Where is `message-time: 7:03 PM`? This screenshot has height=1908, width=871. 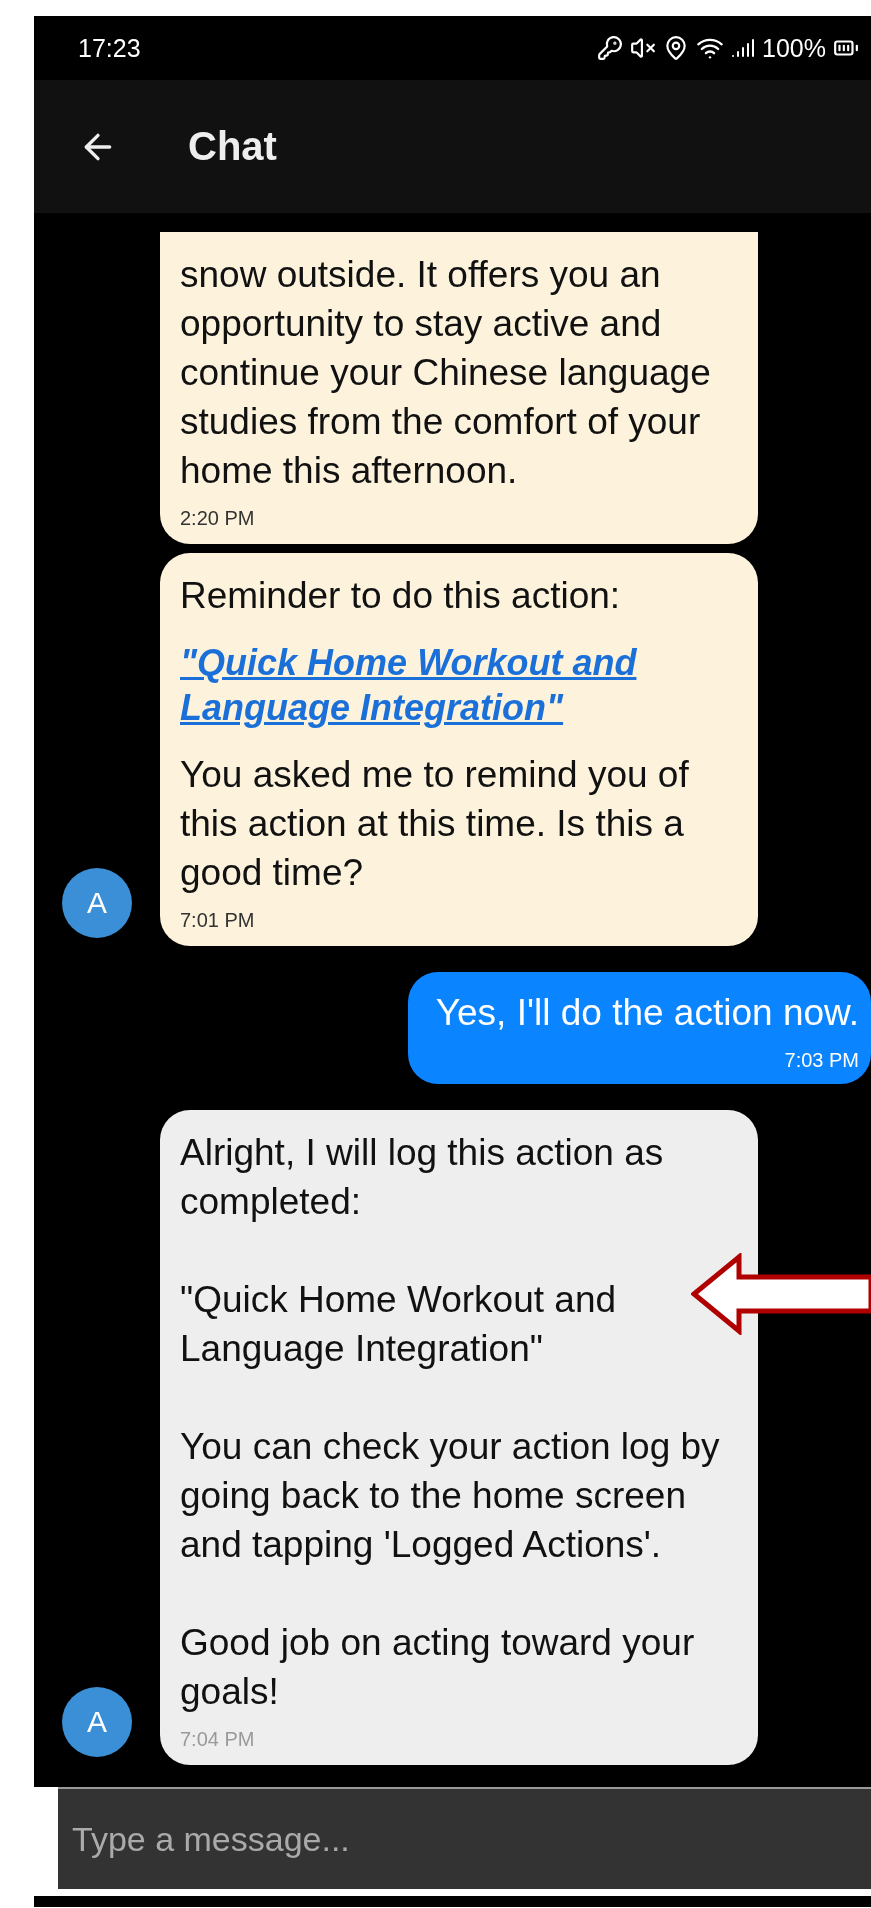
message-time: 7:03 PM is located at coordinates (821, 1060).